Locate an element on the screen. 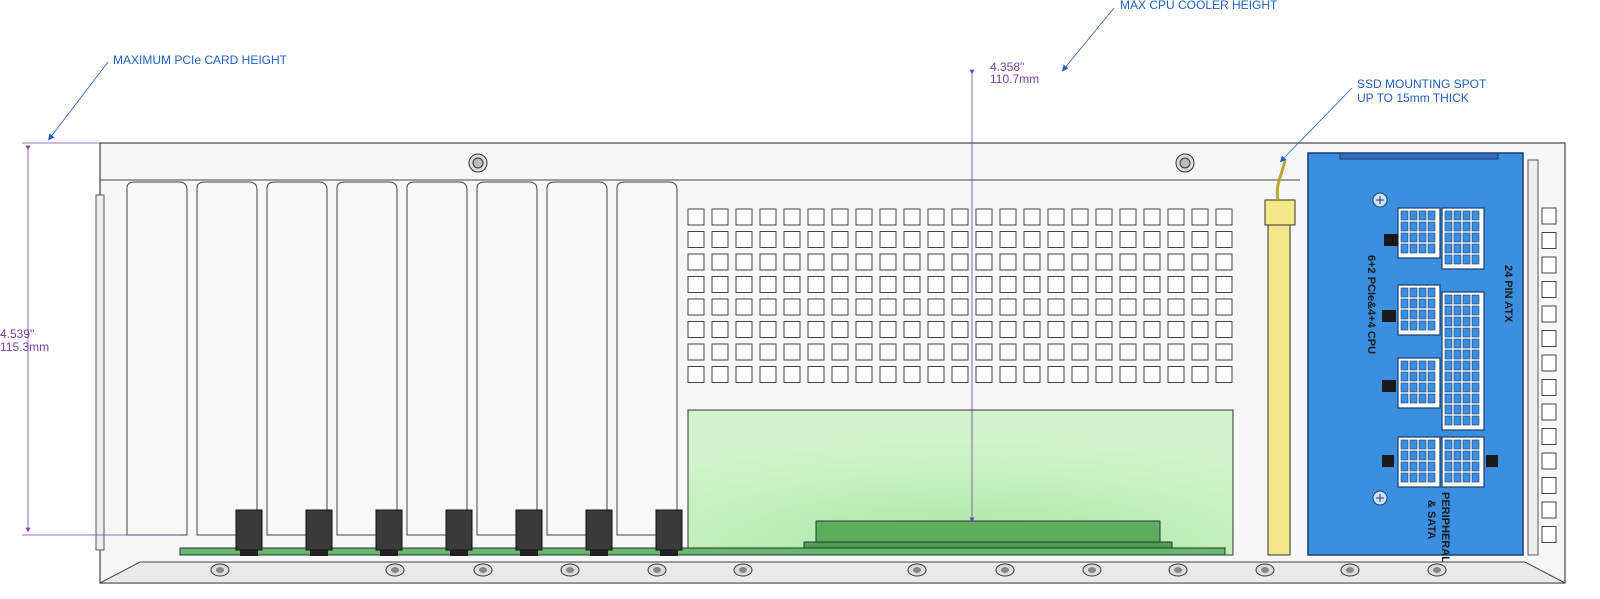 The width and height of the screenshot is (1600, 599). pcie-bracket is located at coordinates (249, 530).